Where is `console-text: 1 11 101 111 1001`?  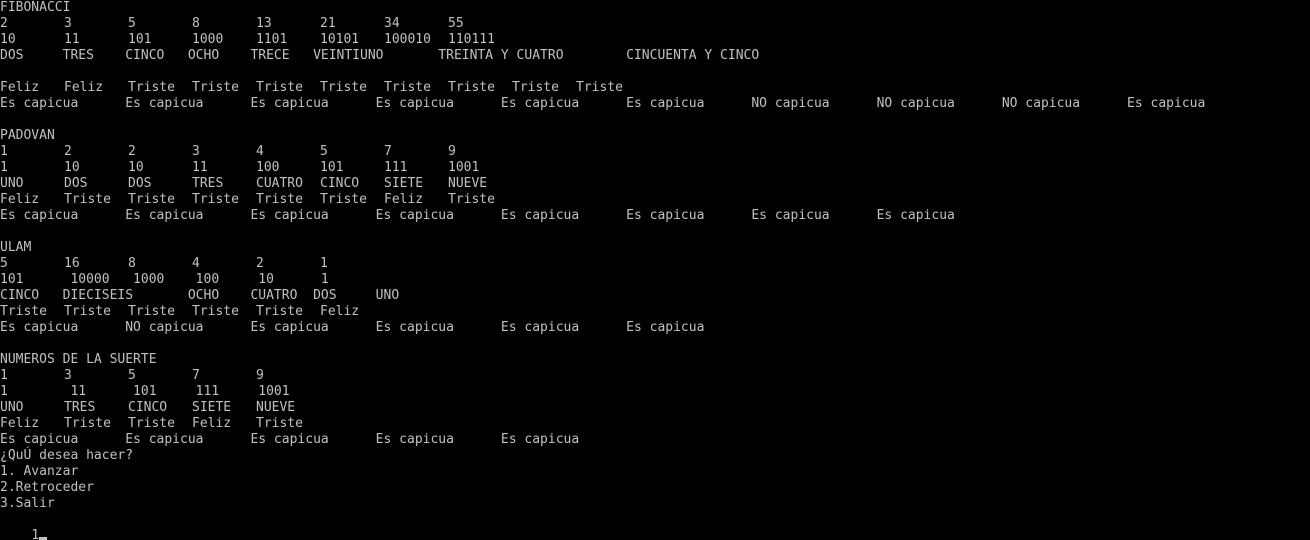
console-text: 1 11 101 111 1001 is located at coordinates (145, 391).